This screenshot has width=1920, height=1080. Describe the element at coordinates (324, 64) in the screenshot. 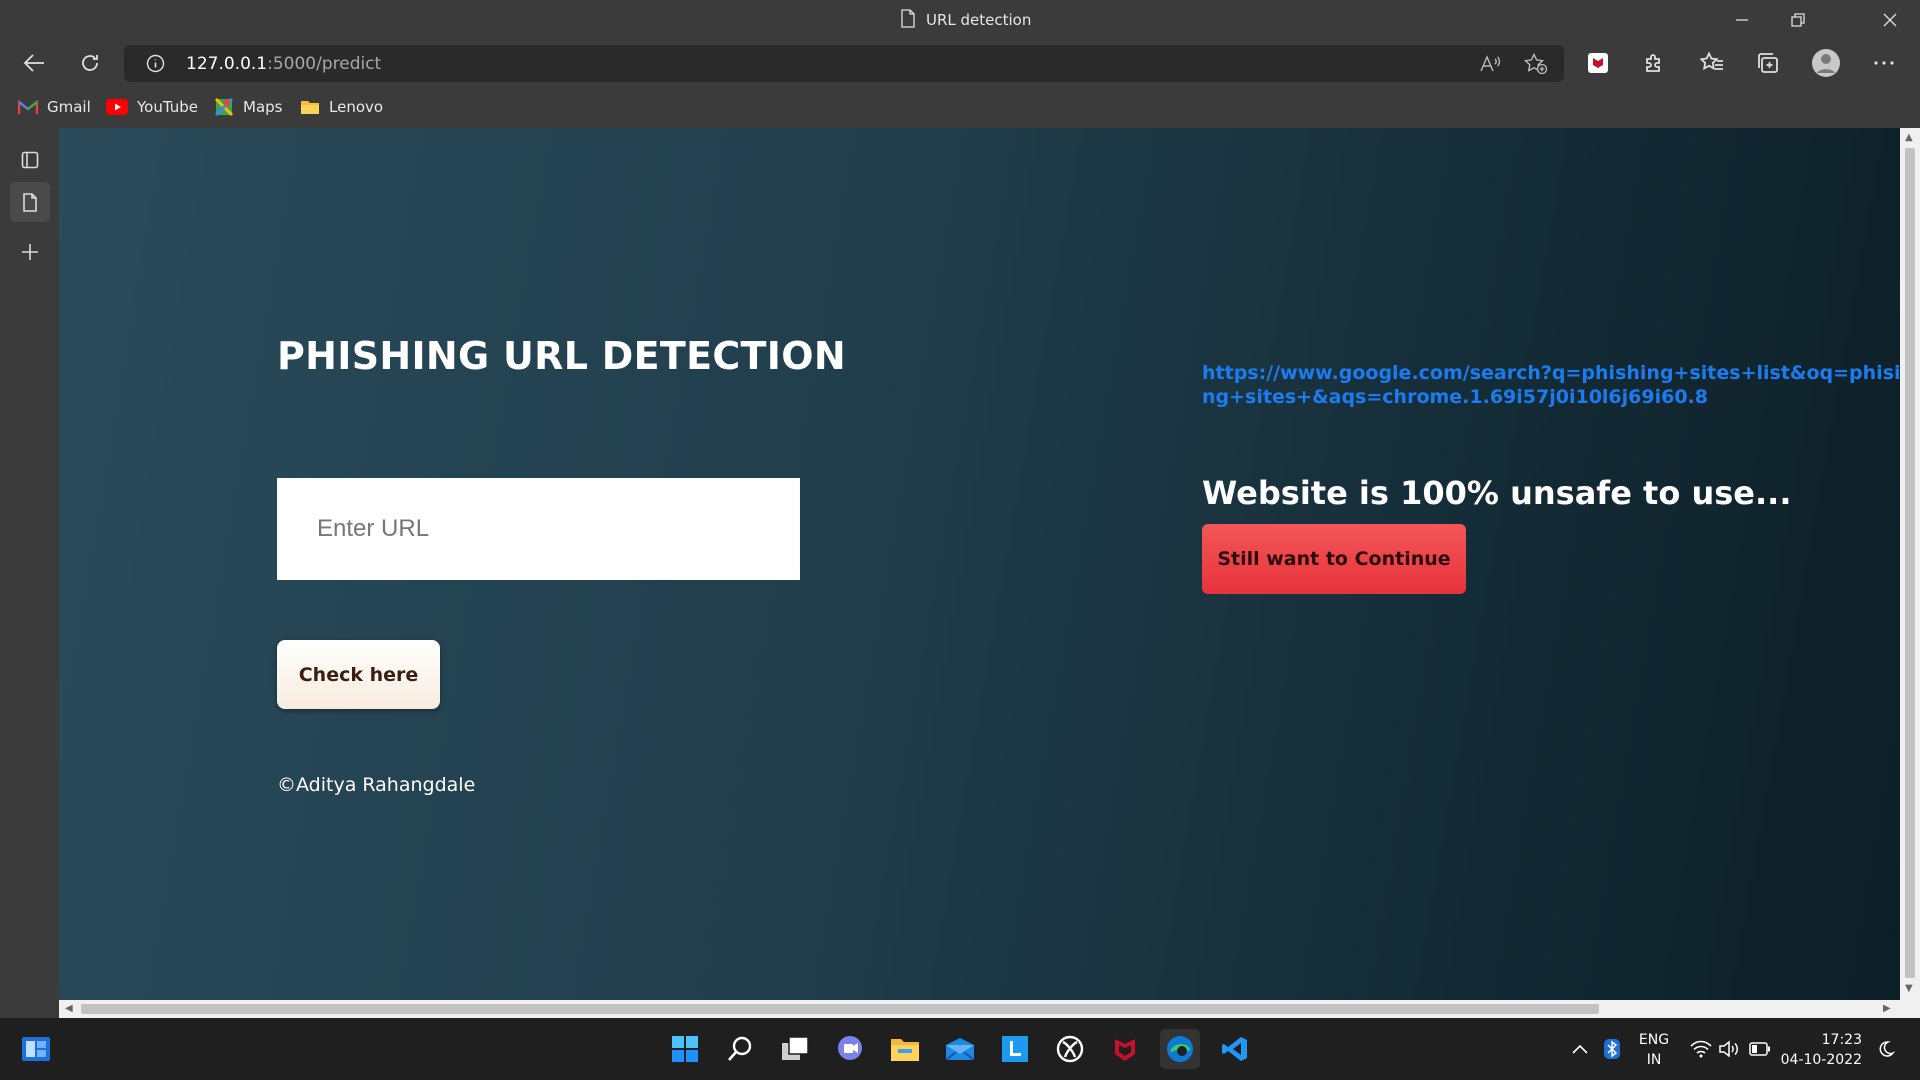

I see `address-path: :5000/predict` at that location.